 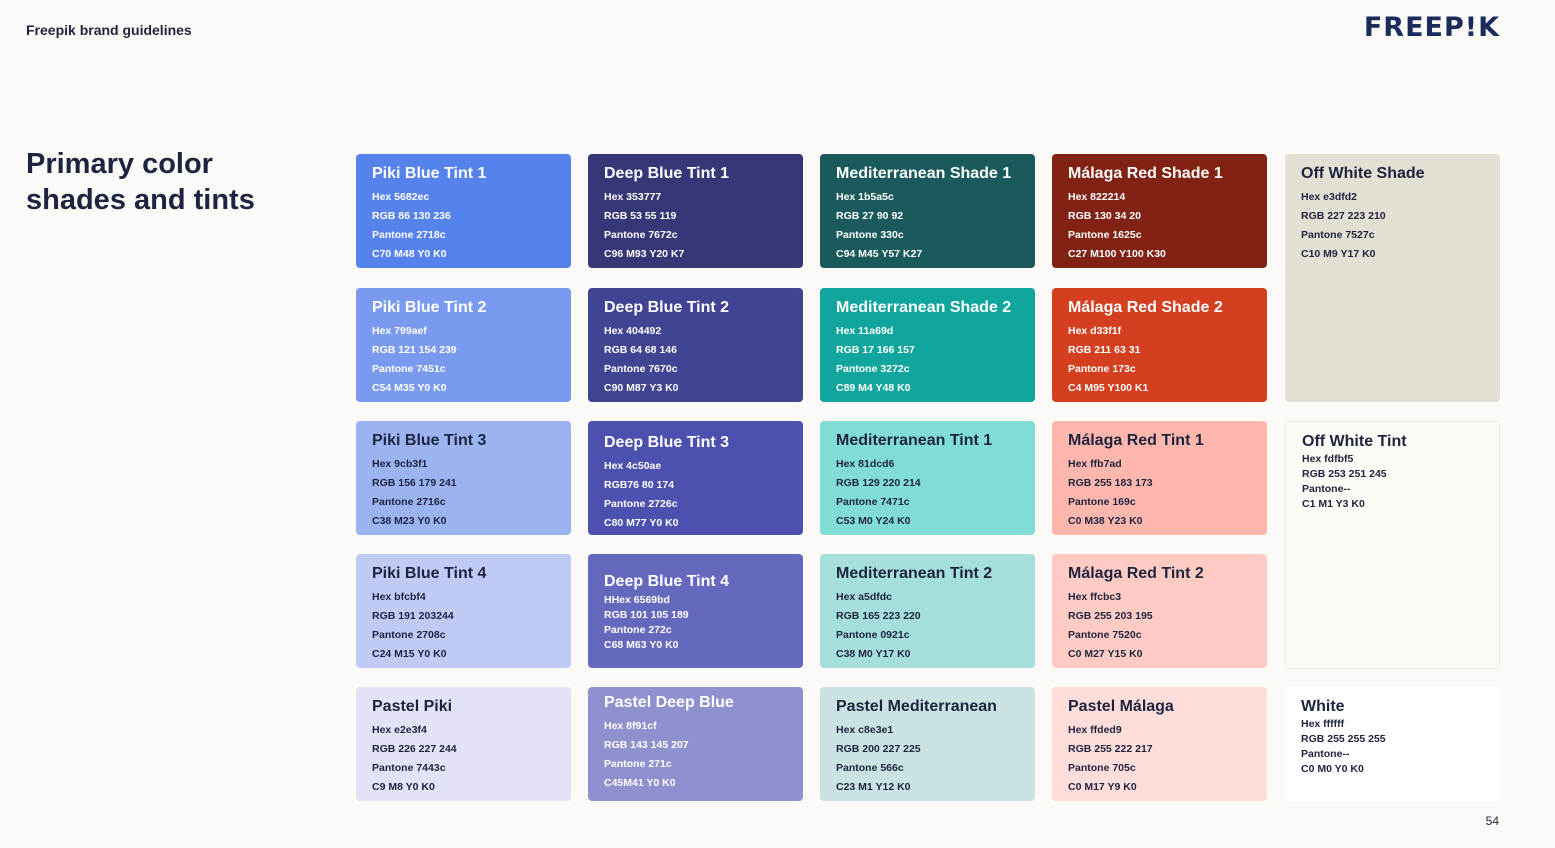 I want to click on swatch-name: Deep Blue Tint 2, so click(x=667, y=307).